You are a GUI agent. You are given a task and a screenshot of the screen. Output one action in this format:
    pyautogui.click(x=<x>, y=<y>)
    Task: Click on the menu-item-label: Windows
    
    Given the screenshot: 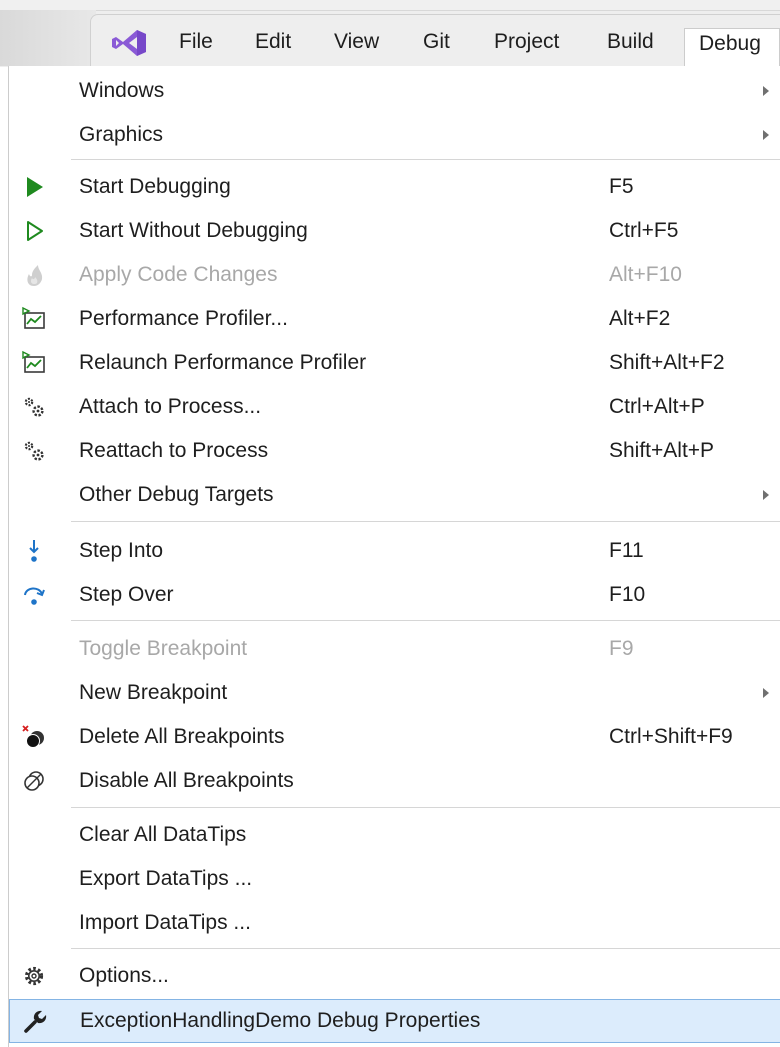 What is the action you would take?
    pyautogui.click(x=122, y=90)
    